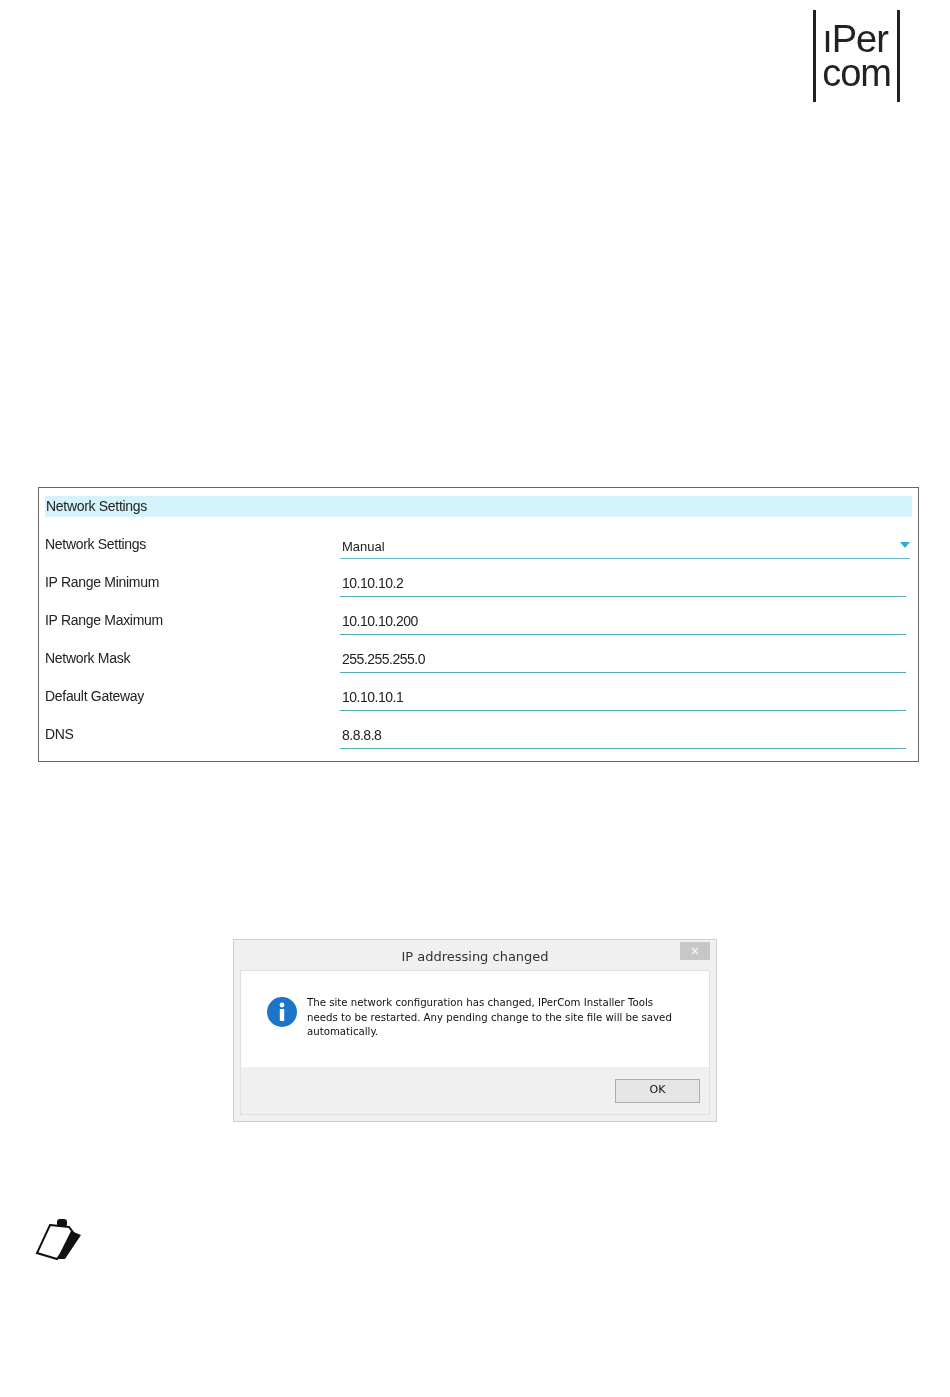 The height and width of the screenshot is (1397, 950). I want to click on field-label: IP Range Minimum, so click(102, 582).